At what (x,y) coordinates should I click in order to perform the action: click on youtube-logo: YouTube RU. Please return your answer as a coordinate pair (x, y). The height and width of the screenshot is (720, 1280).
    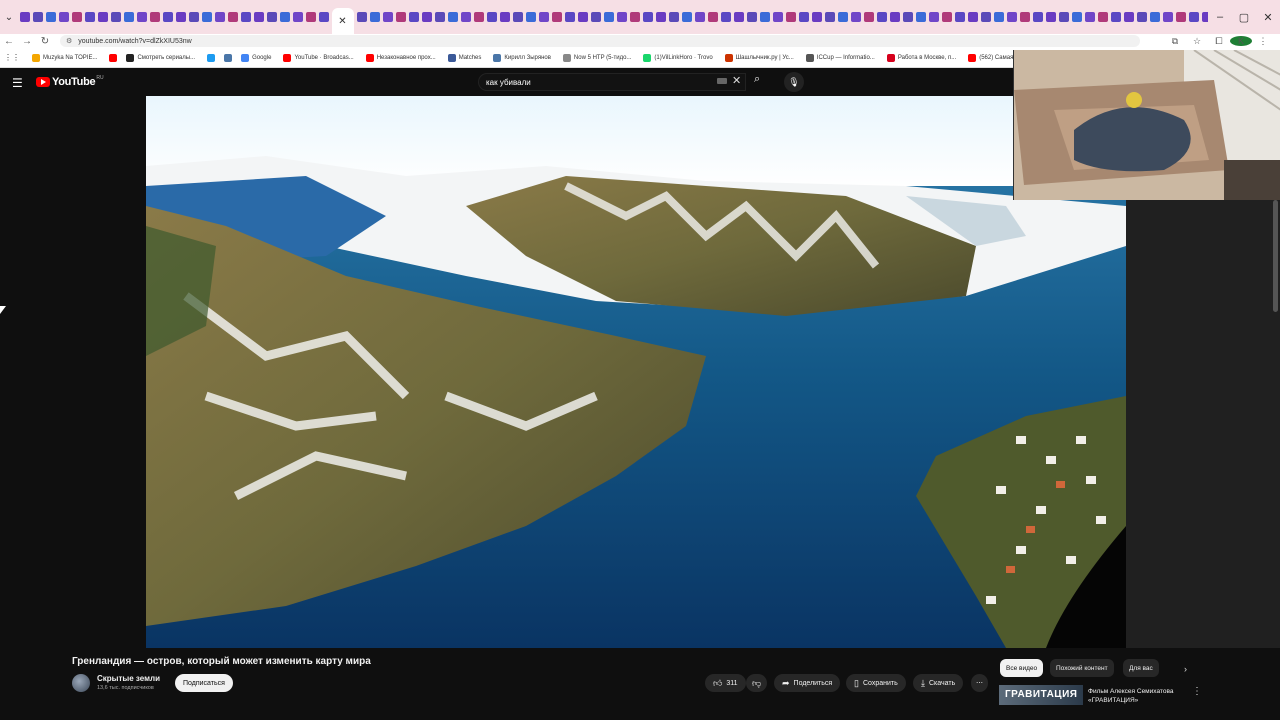
    Looking at the image, I should click on (70, 81).